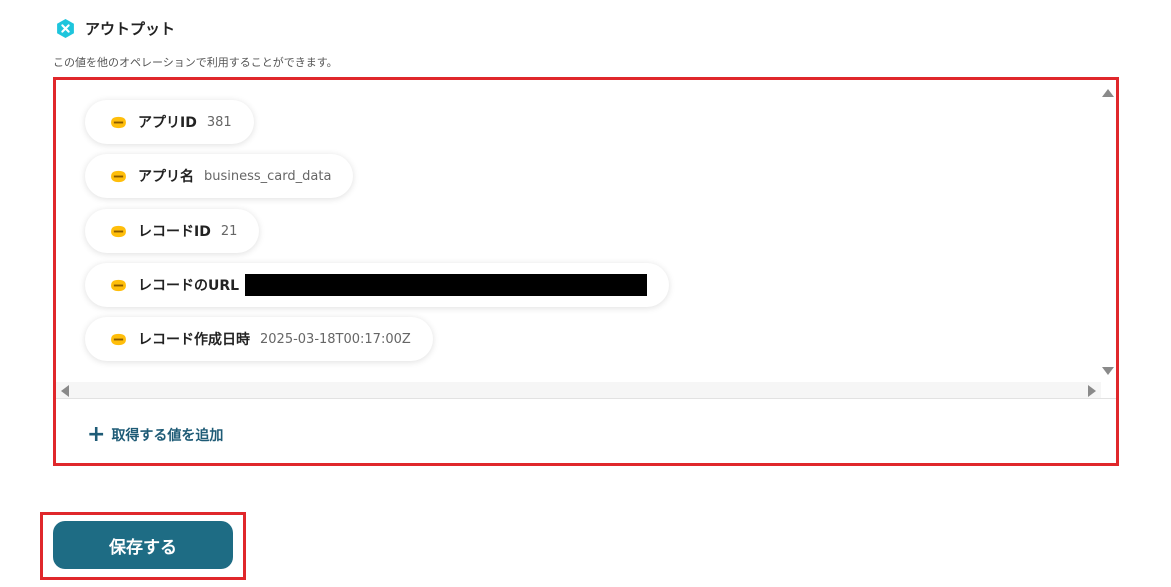  What do you see at coordinates (167, 436) in the screenshot?
I see `add-value-label: 取得する値を追加` at bounding box center [167, 436].